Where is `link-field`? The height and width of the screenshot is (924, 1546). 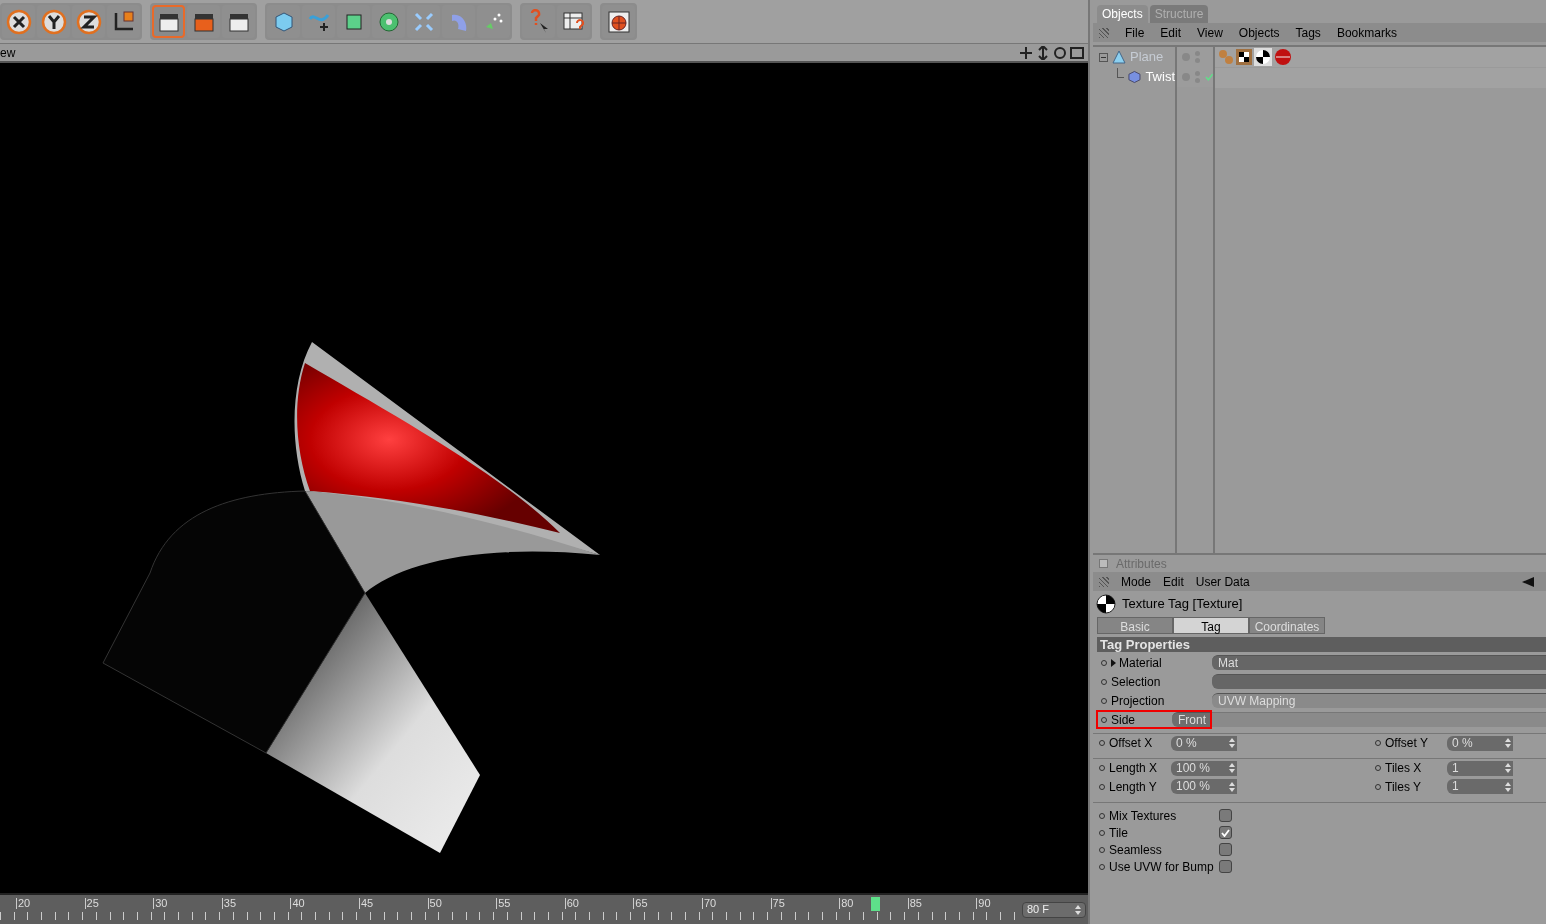
link-field is located at coordinates (1379, 681).